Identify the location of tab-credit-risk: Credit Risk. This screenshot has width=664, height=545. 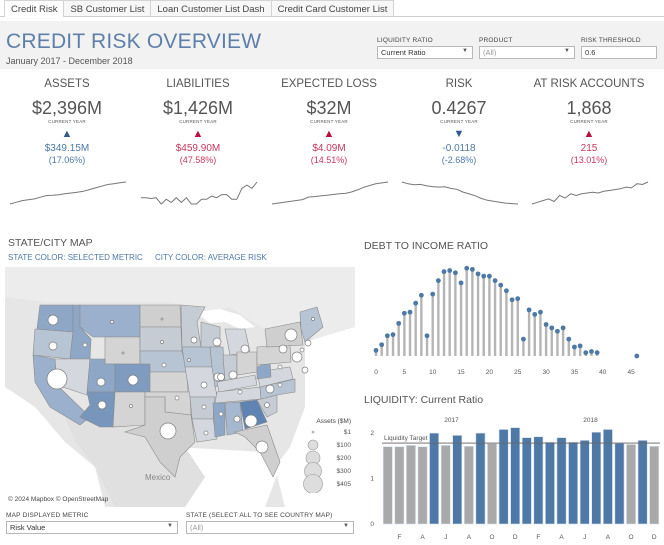
(34, 8).